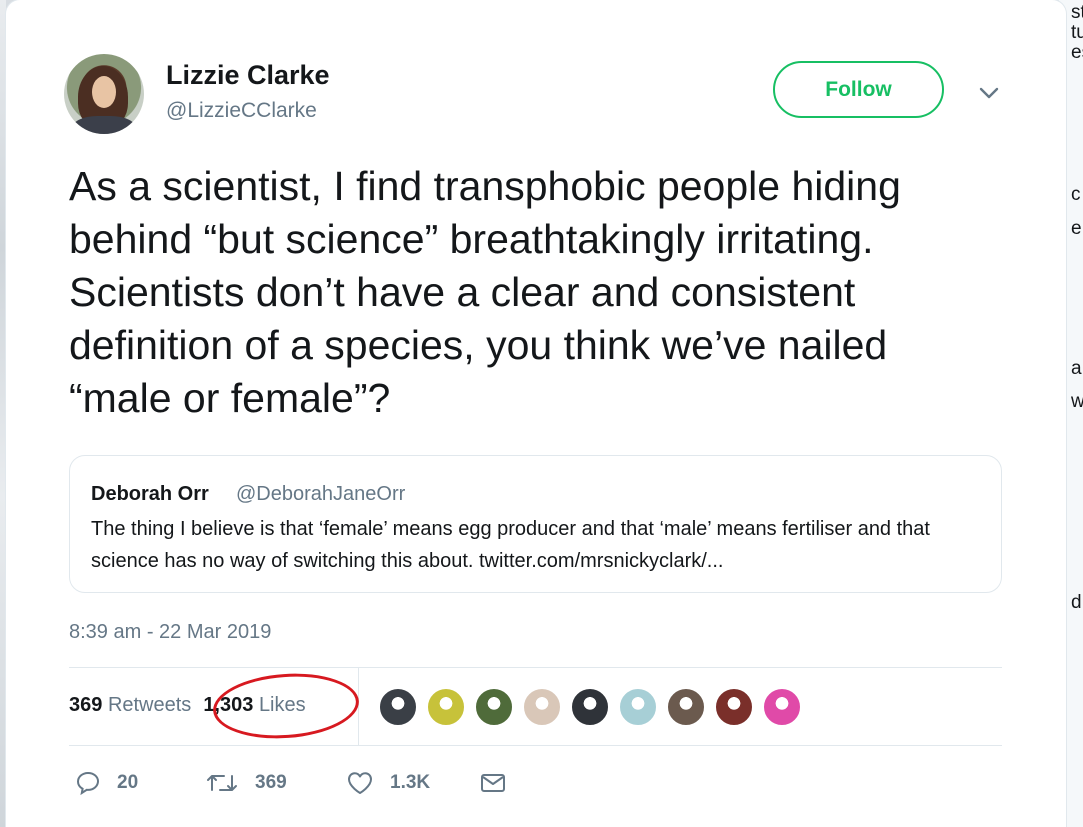 The width and height of the screenshot is (1083, 827). What do you see at coordinates (246, 783) in the screenshot?
I see `retweet-button: 369` at bounding box center [246, 783].